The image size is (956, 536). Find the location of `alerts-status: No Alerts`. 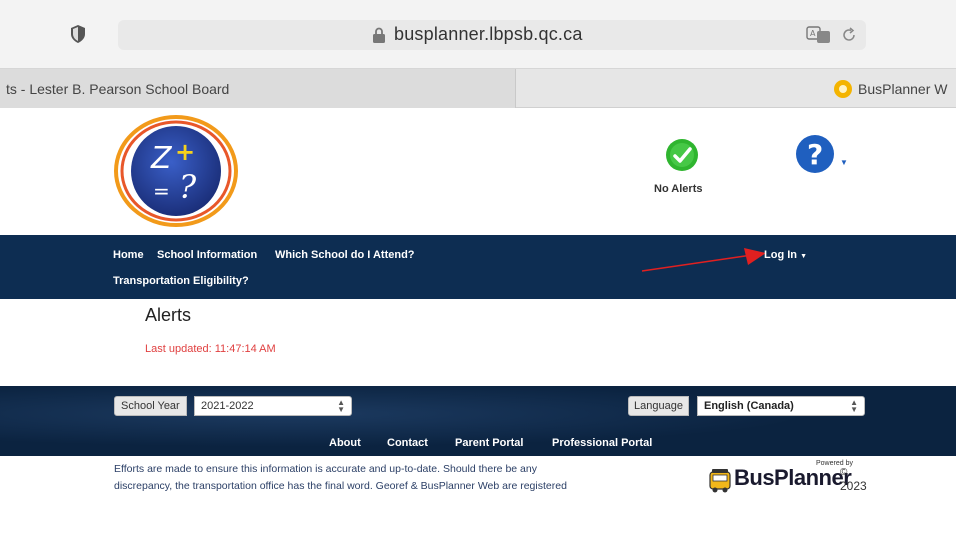

alerts-status: No Alerts is located at coordinates (678, 189).